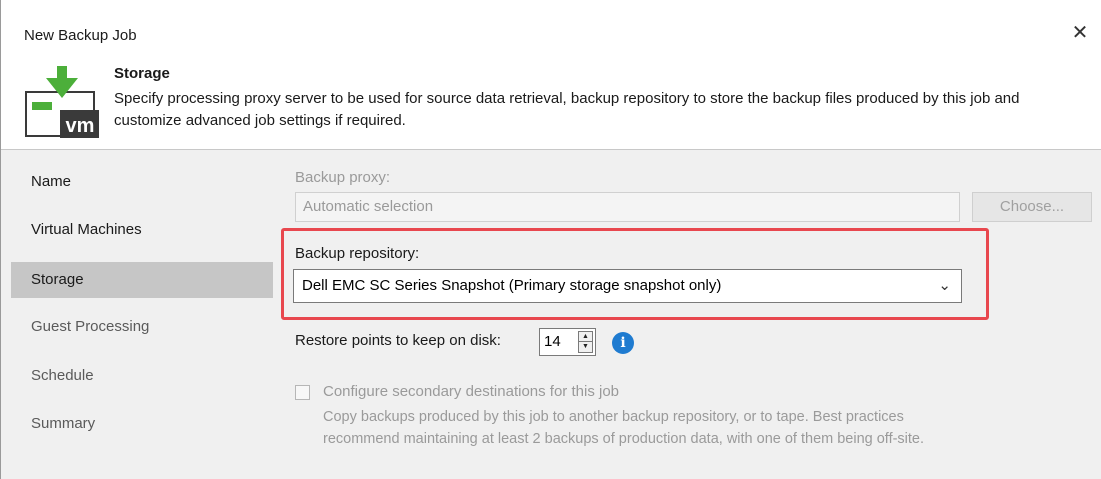 This screenshot has width=1101, height=479. Describe the element at coordinates (142, 182) in the screenshot. I see `sidebar-item-name: Name` at that location.